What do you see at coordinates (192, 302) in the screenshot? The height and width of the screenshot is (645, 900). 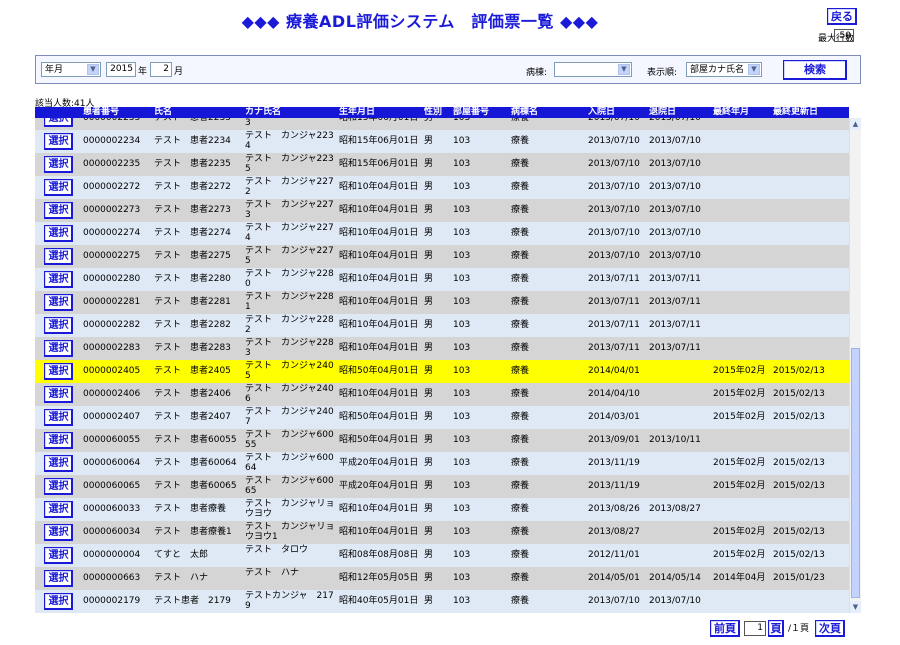 I see `cell-name: テスト 患者2281` at bounding box center [192, 302].